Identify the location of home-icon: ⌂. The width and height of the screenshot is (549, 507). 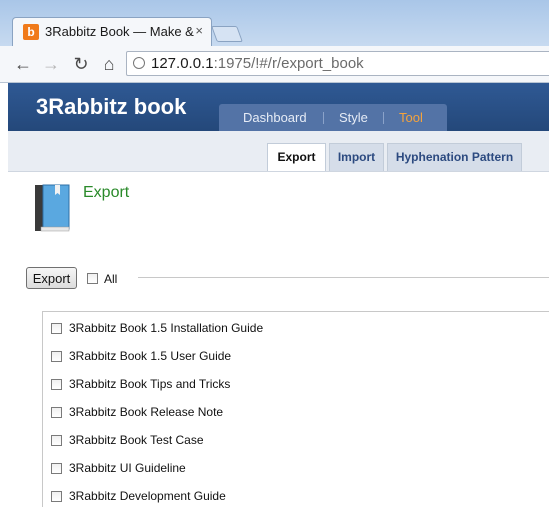
(109, 64).